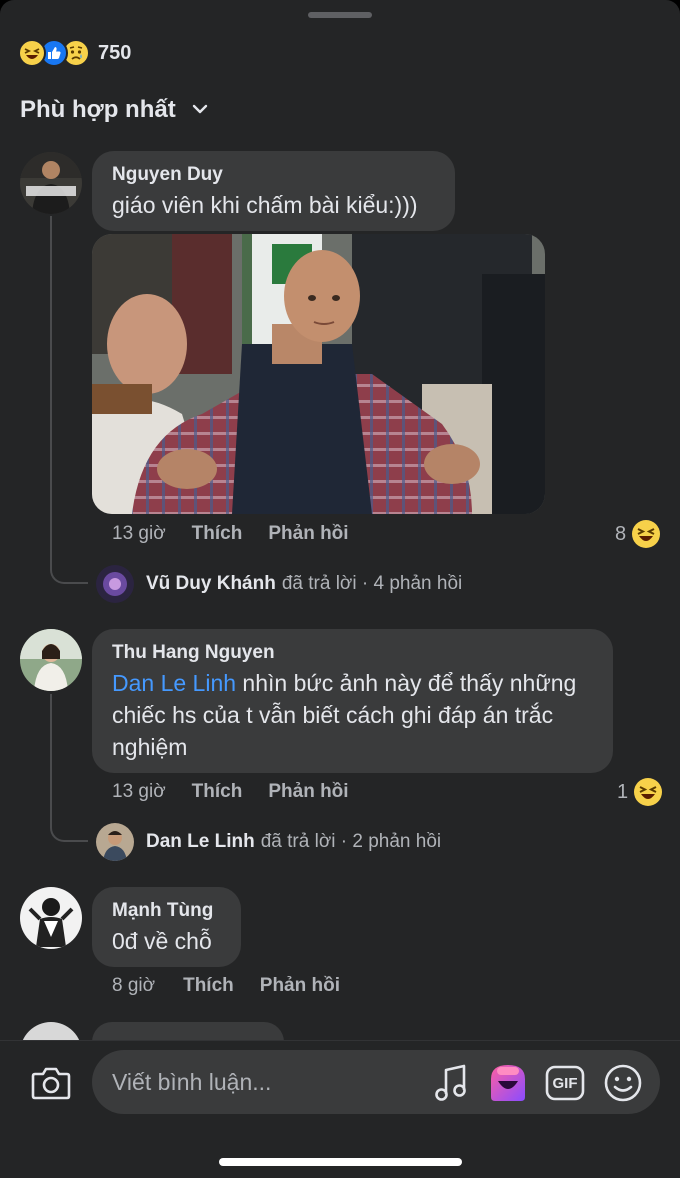  I want to click on view-replies-link: Dan Le Linh đã trả lời · 2 phản hồi, so click(268, 842).